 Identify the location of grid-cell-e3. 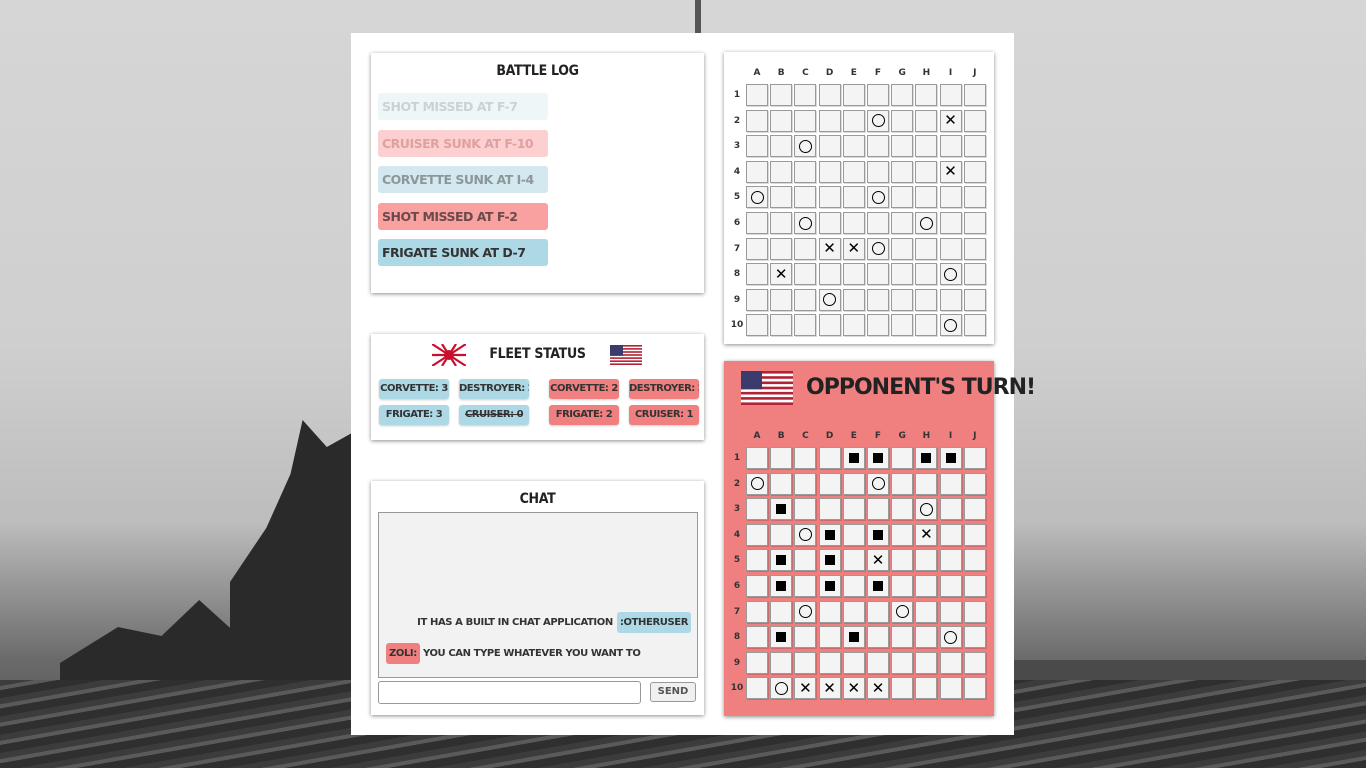
(853, 146).